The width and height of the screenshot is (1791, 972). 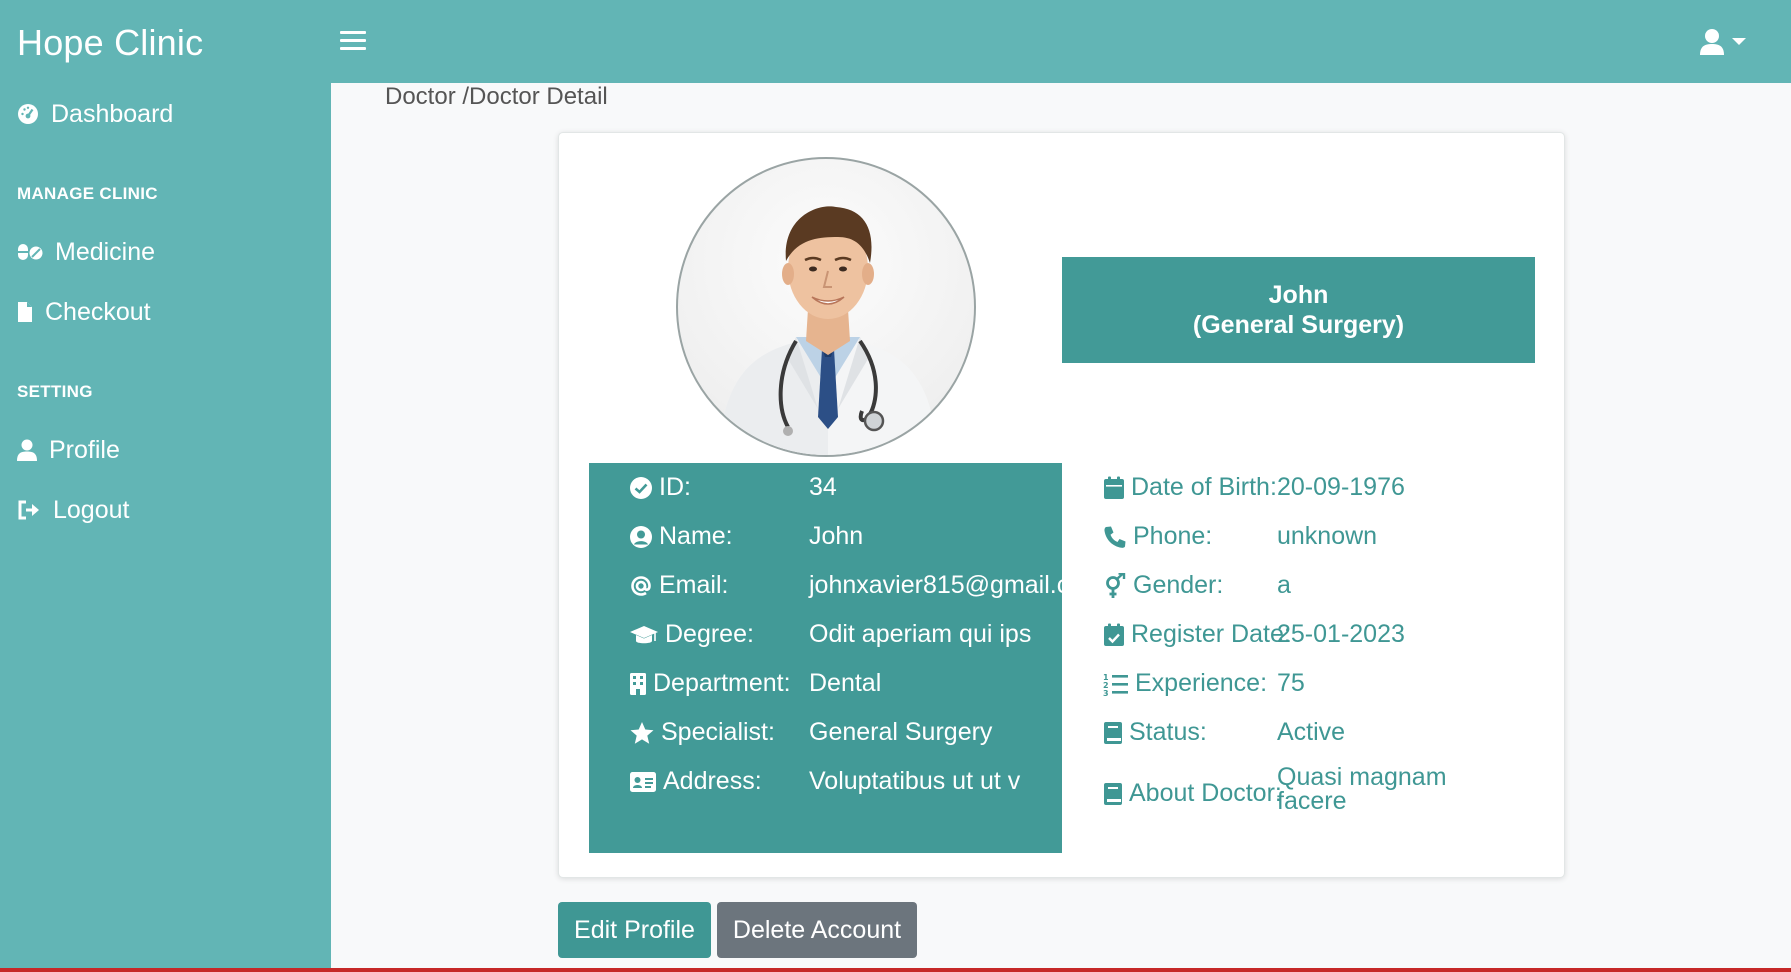 What do you see at coordinates (28, 114) in the screenshot?
I see `dashboard-icon` at bounding box center [28, 114].